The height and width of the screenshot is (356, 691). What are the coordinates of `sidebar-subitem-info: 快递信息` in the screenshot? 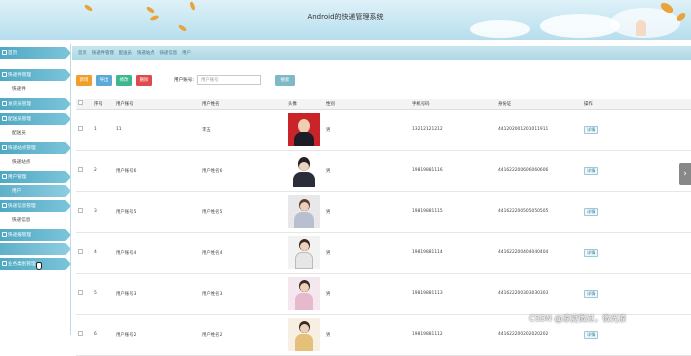 It's located at (35, 220).